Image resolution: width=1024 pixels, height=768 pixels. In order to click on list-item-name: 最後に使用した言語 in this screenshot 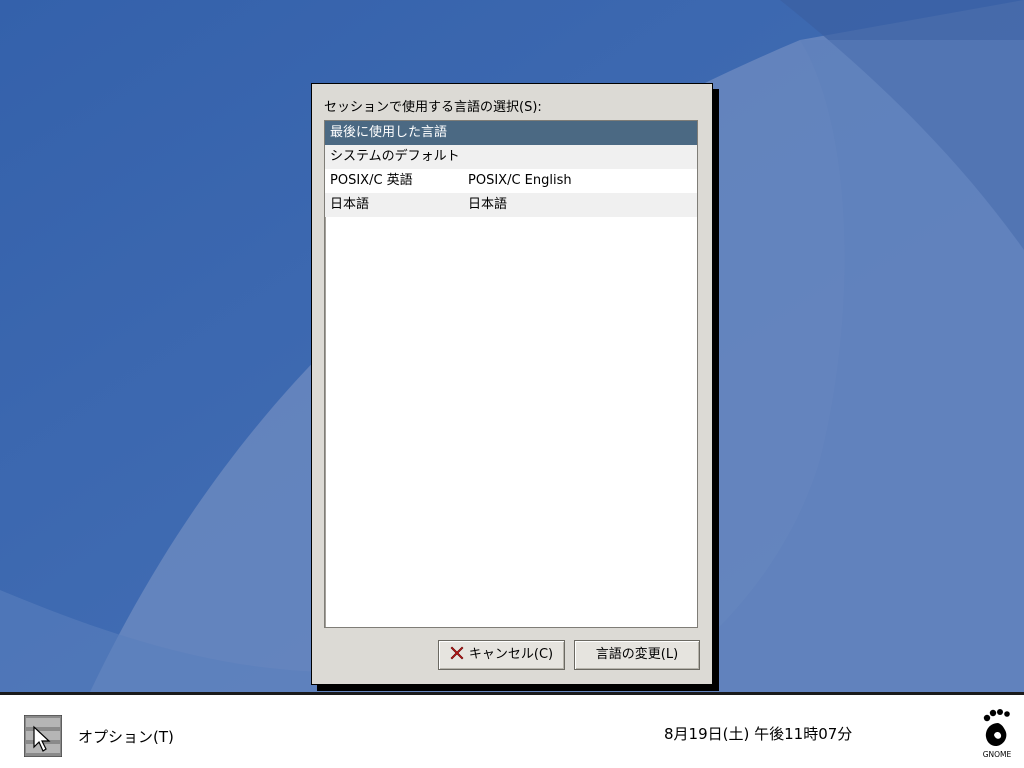, I will do `click(389, 132)`.